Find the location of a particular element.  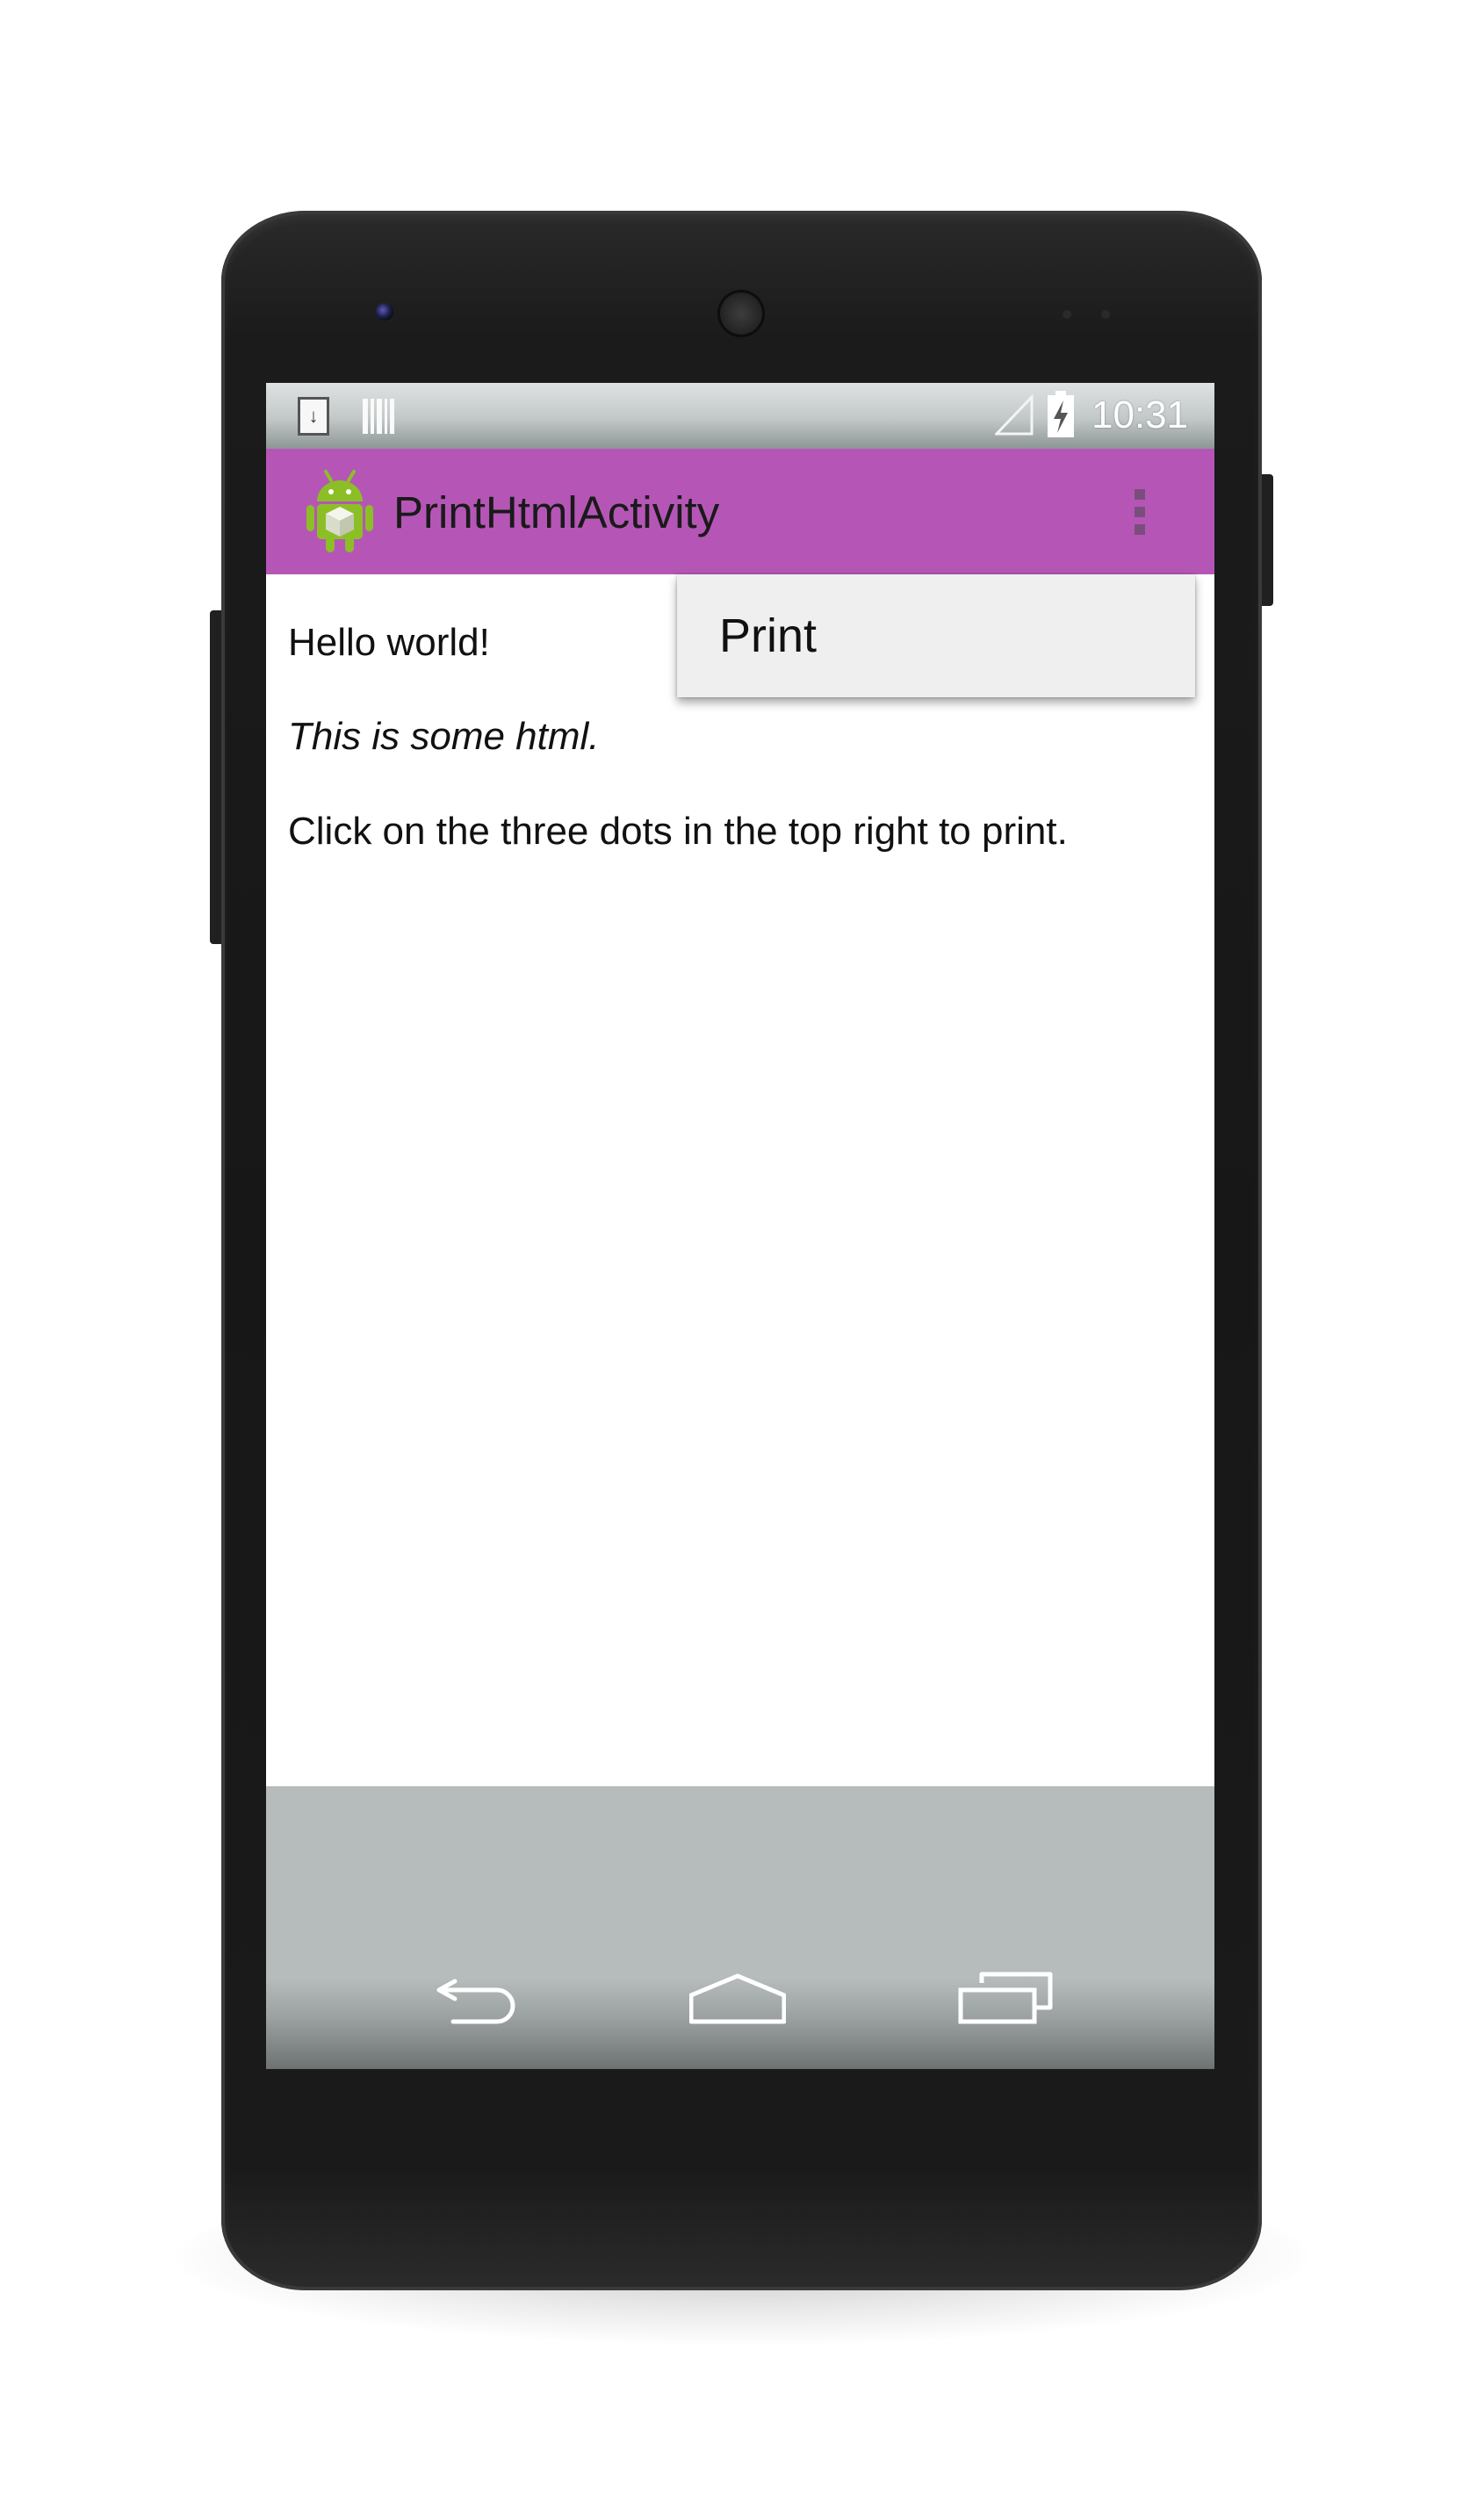

earpiece-speaker is located at coordinates (741, 313).